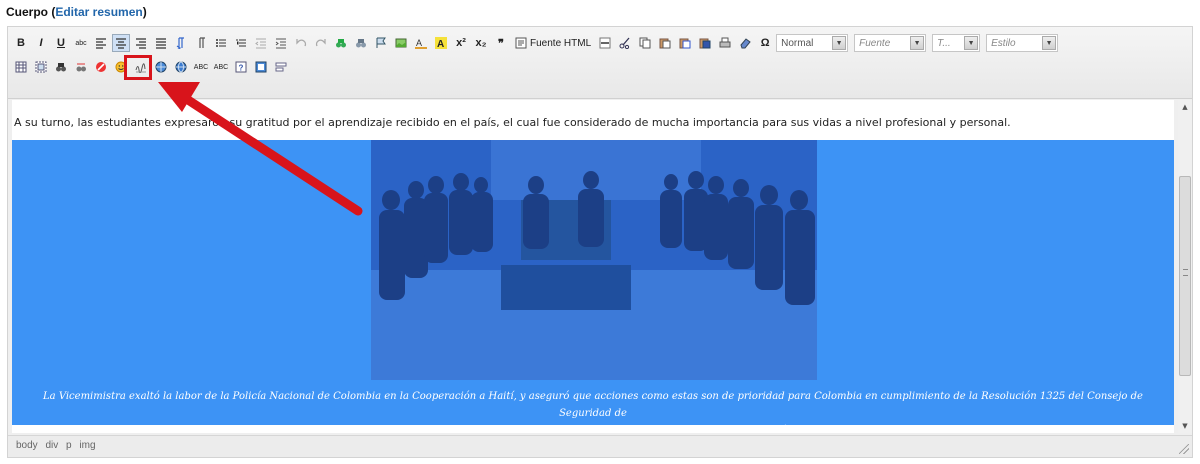 This screenshot has height=464, width=1200. I want to click on anchor-button, so click(381, 43).